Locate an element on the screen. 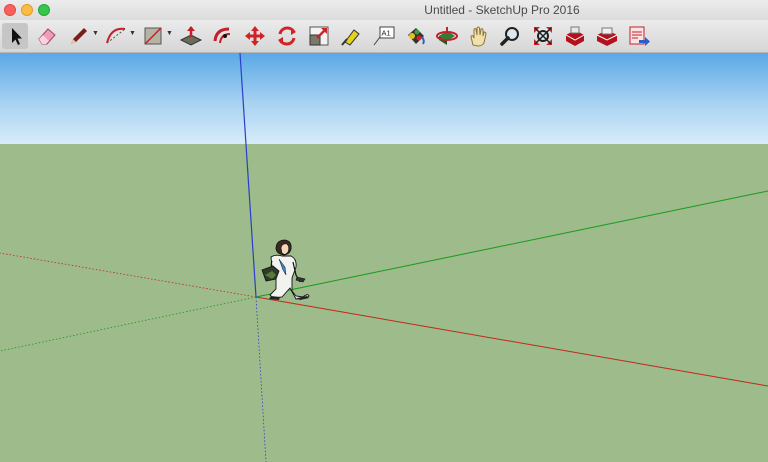  text-label-icon-text: A1 is located at coordinates (386, 33).